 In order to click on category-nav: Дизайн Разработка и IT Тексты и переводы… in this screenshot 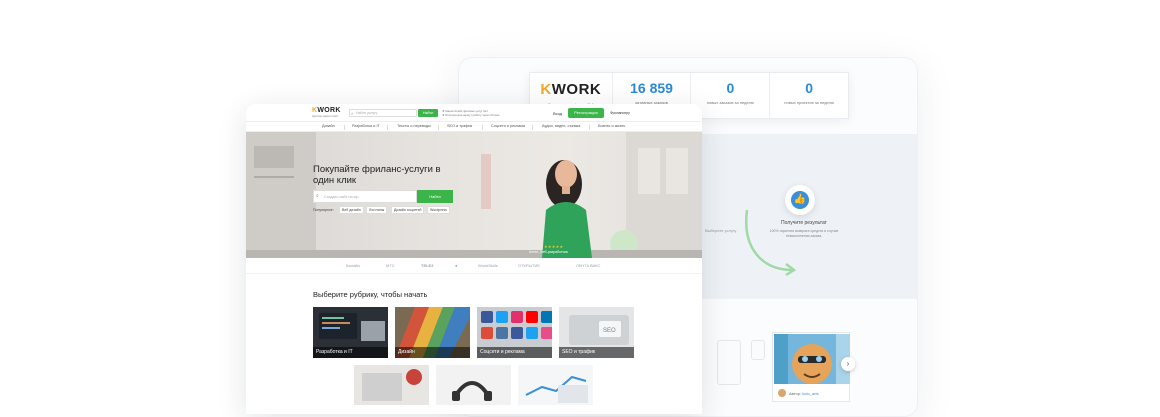, I will do `click(474, 127)`.